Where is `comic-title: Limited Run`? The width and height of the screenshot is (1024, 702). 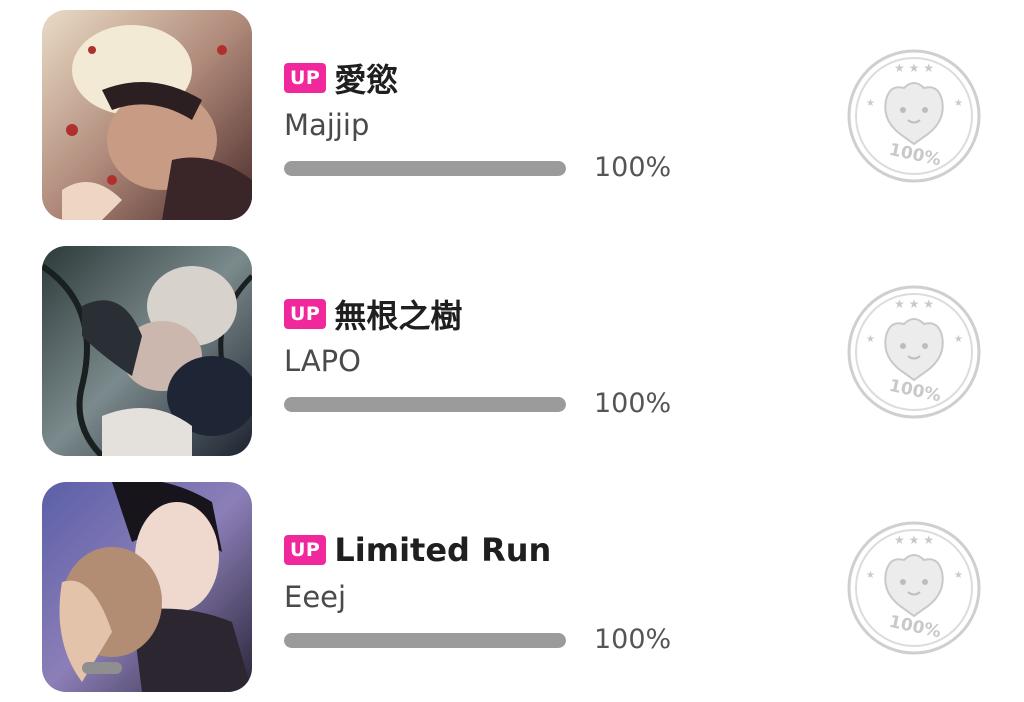
comic-title: Limited Run is located at coordinates (442, 550).